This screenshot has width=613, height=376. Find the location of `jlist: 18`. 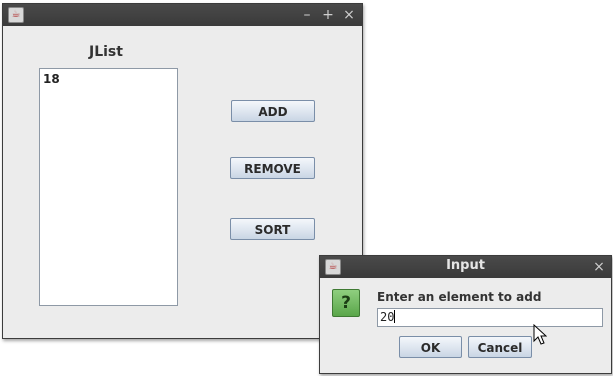

jlist: 18 is located at coordinates (108, 187).